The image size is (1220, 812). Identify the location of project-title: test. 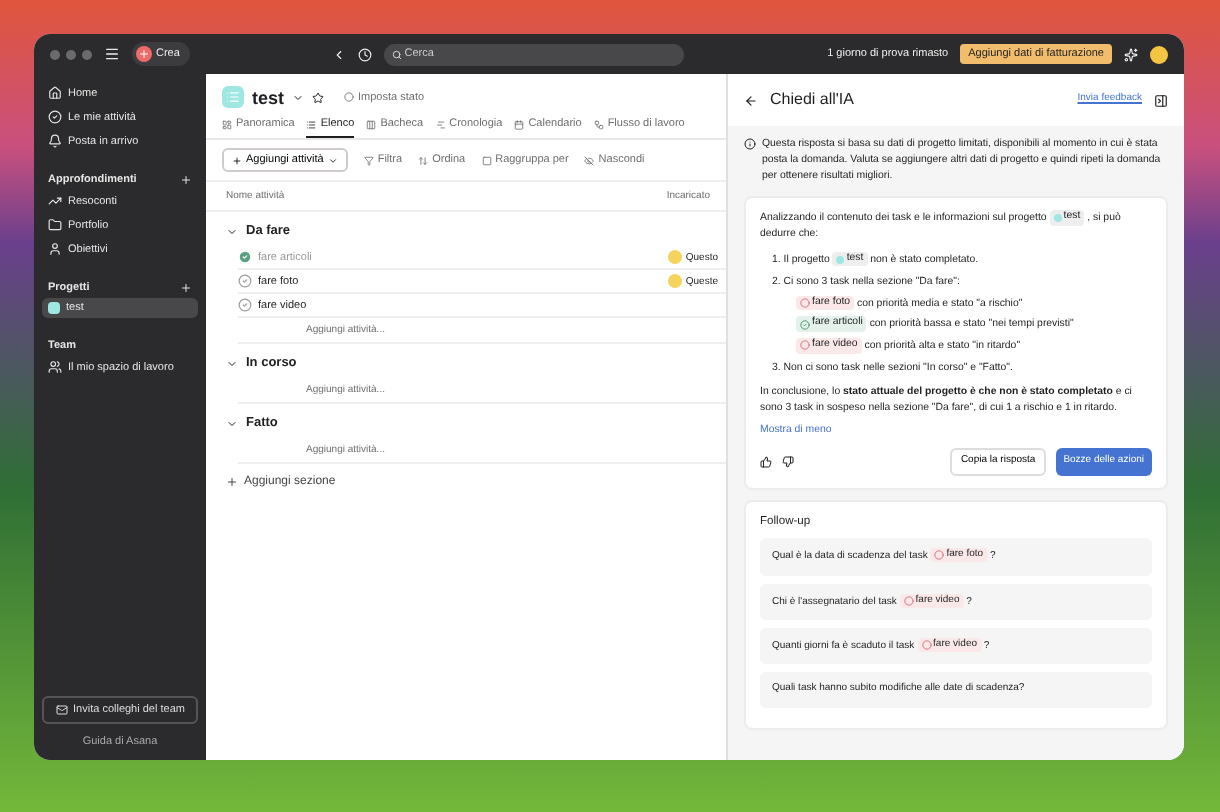
(268, 97).